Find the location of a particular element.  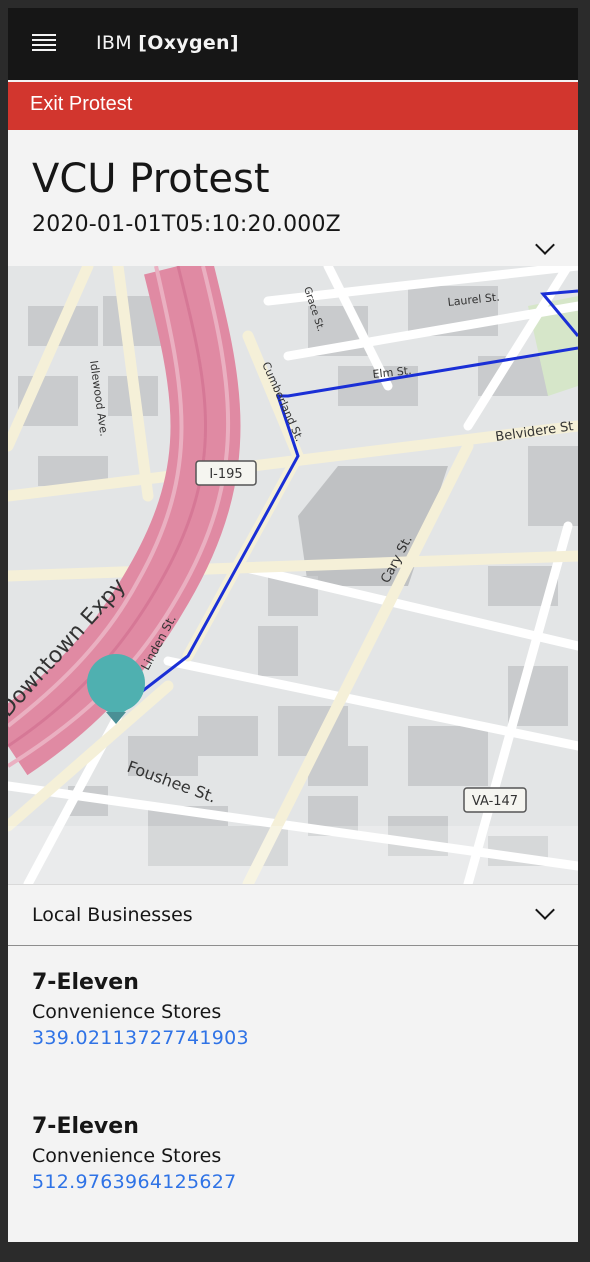

top-bar: IBM [Oxygen] is located at coordinates (293, 44).